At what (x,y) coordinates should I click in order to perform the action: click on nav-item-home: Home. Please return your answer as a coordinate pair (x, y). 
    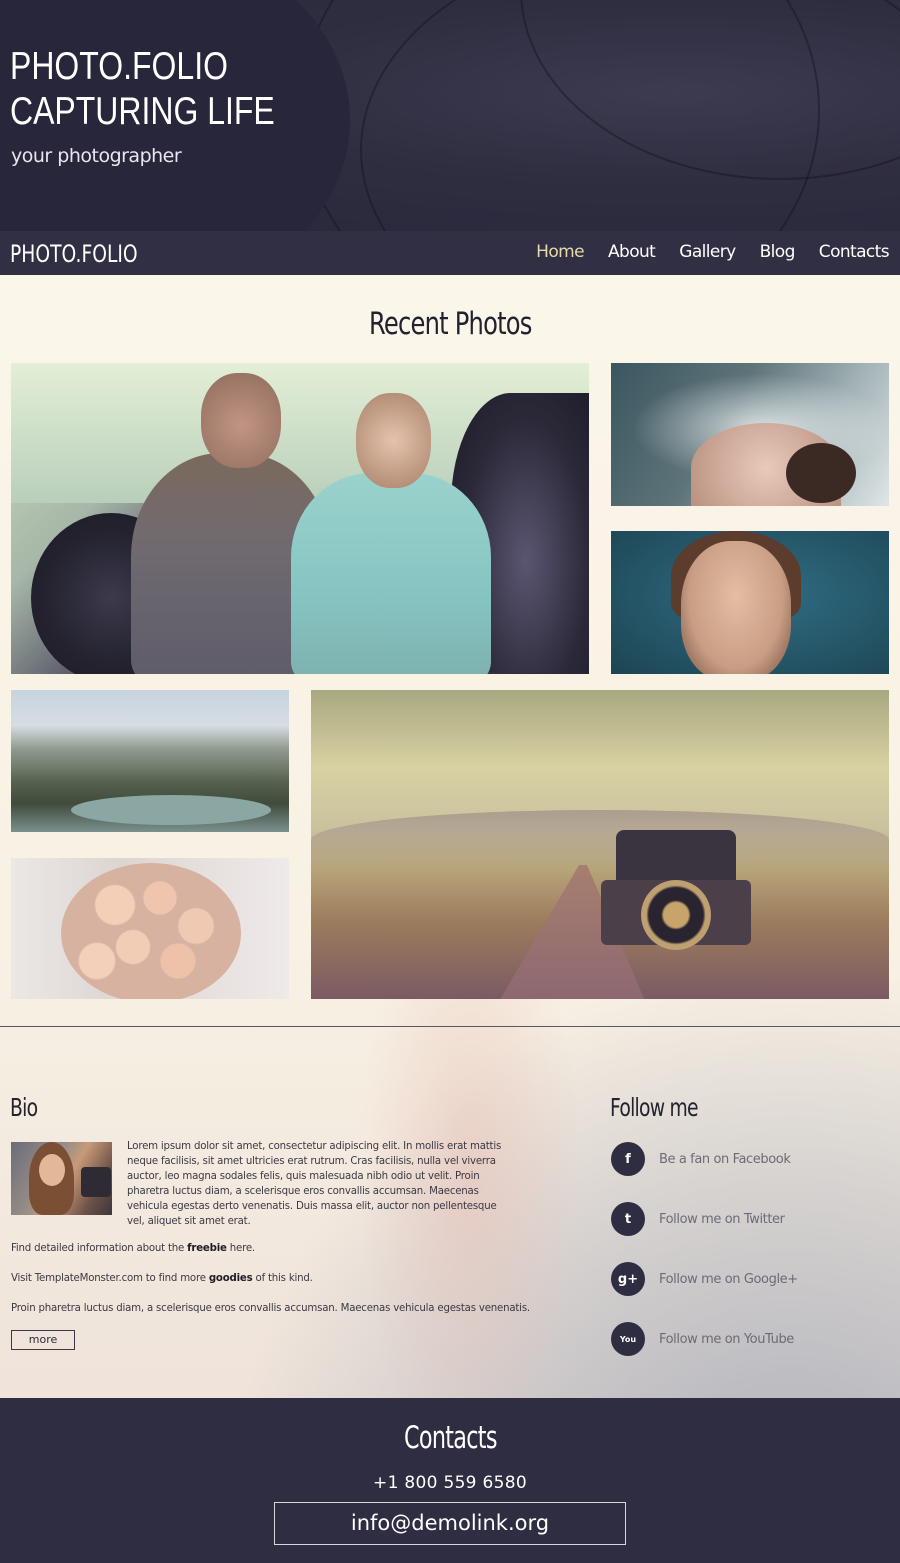
    Looking at the image, I should click on (560, 252).